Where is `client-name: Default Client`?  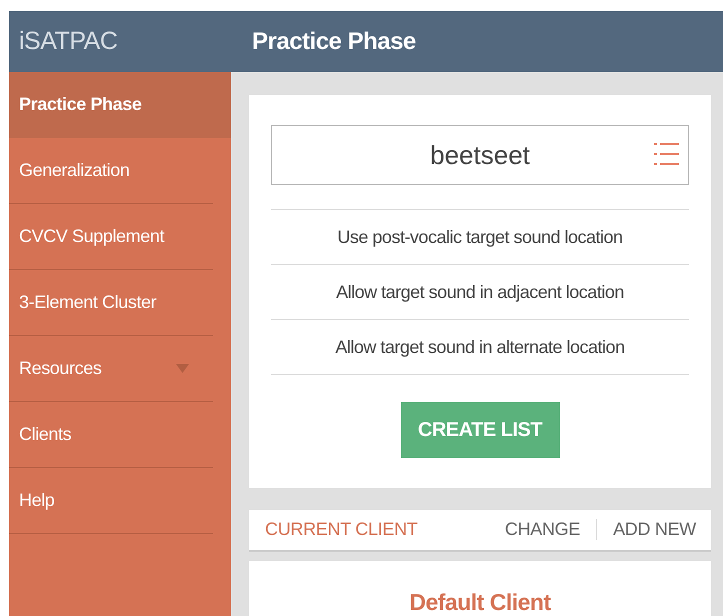 client-name: Default Client is located at coordinates (480, 601).